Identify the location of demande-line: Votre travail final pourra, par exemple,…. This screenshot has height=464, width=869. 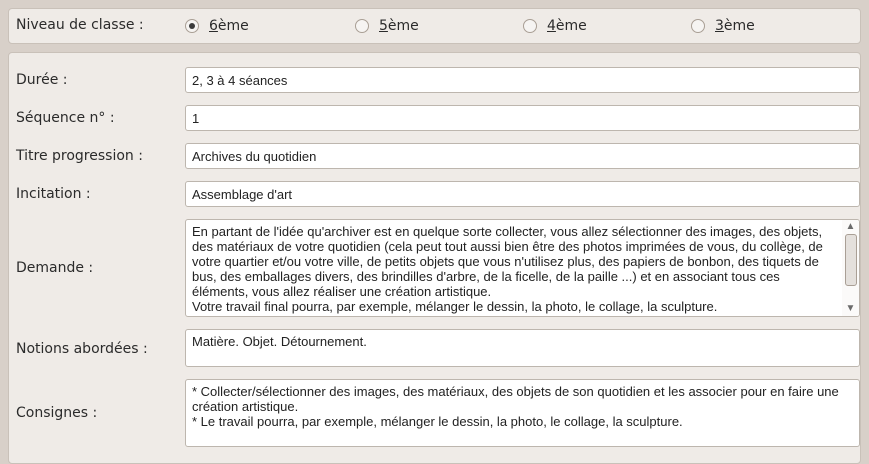
(455, 306).